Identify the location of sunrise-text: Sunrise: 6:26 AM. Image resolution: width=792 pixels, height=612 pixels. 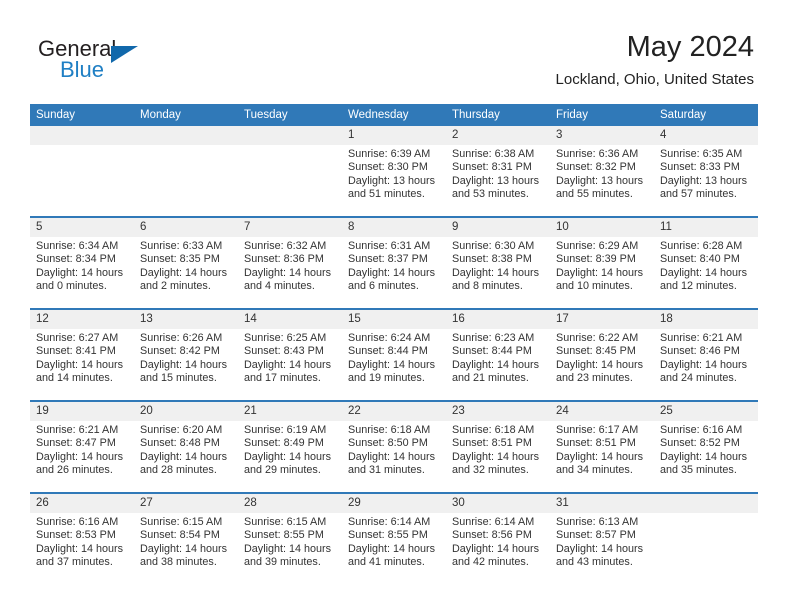
(181, 338).